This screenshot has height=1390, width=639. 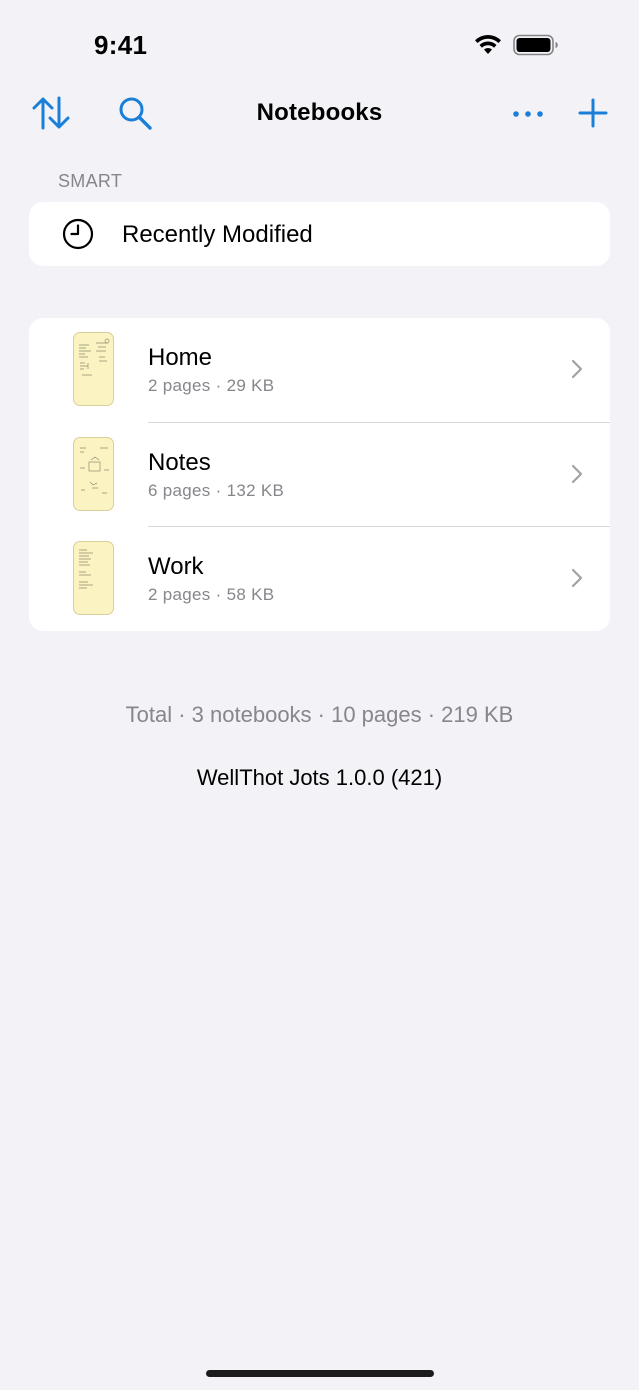 I want to click on notebook-row-work: Work 2 pages · 58 KB, so click(x=319, y=579).